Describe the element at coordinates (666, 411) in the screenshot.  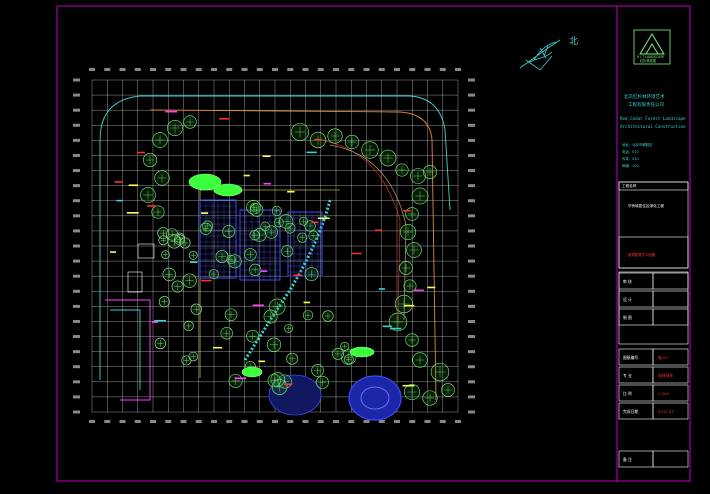
I see `title-row-value: 2012.03` at that location.